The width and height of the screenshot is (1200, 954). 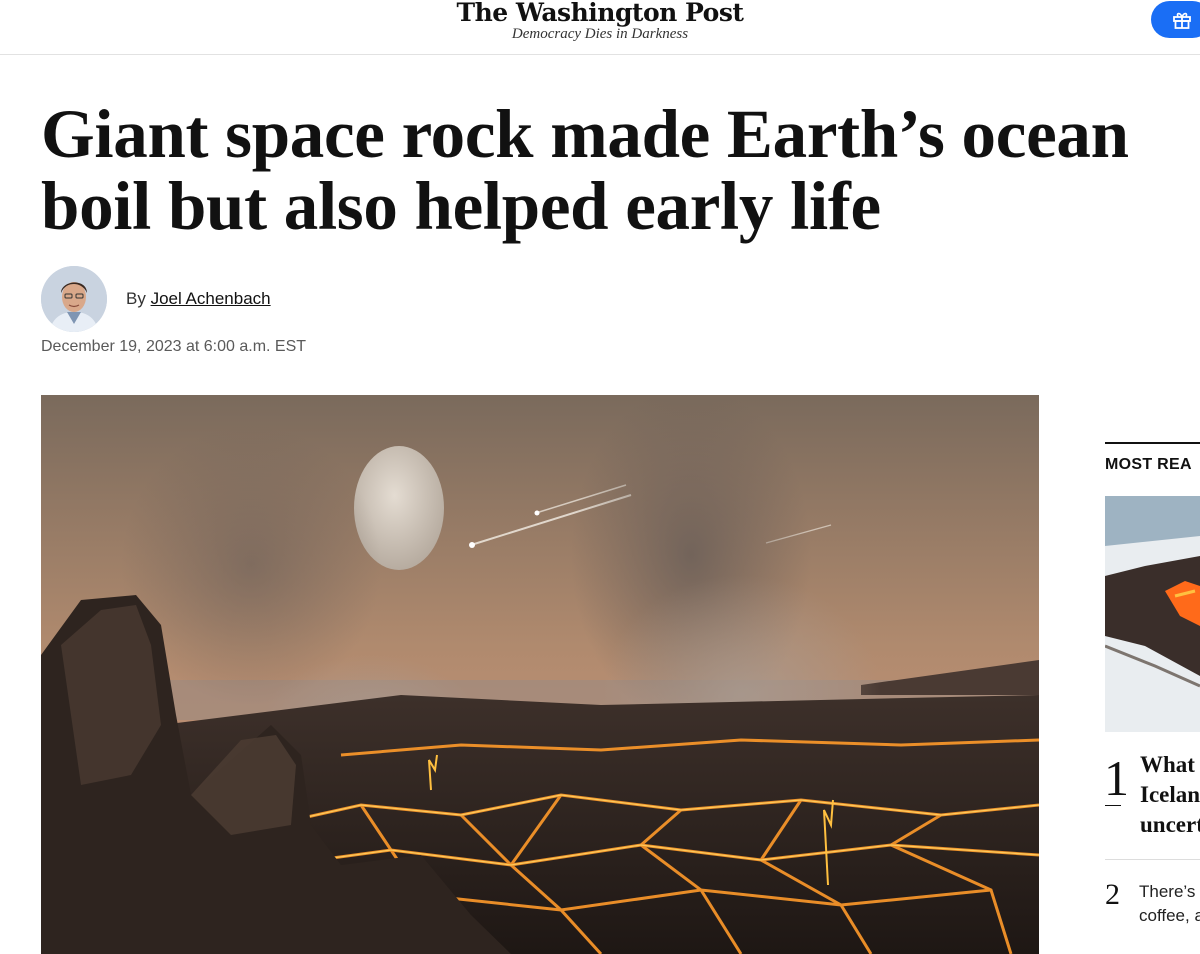 What do you see at coordinates (600, 13) in the screenshot?
I see `site-logo: The Washington Post` at bounding box center [600, 13].